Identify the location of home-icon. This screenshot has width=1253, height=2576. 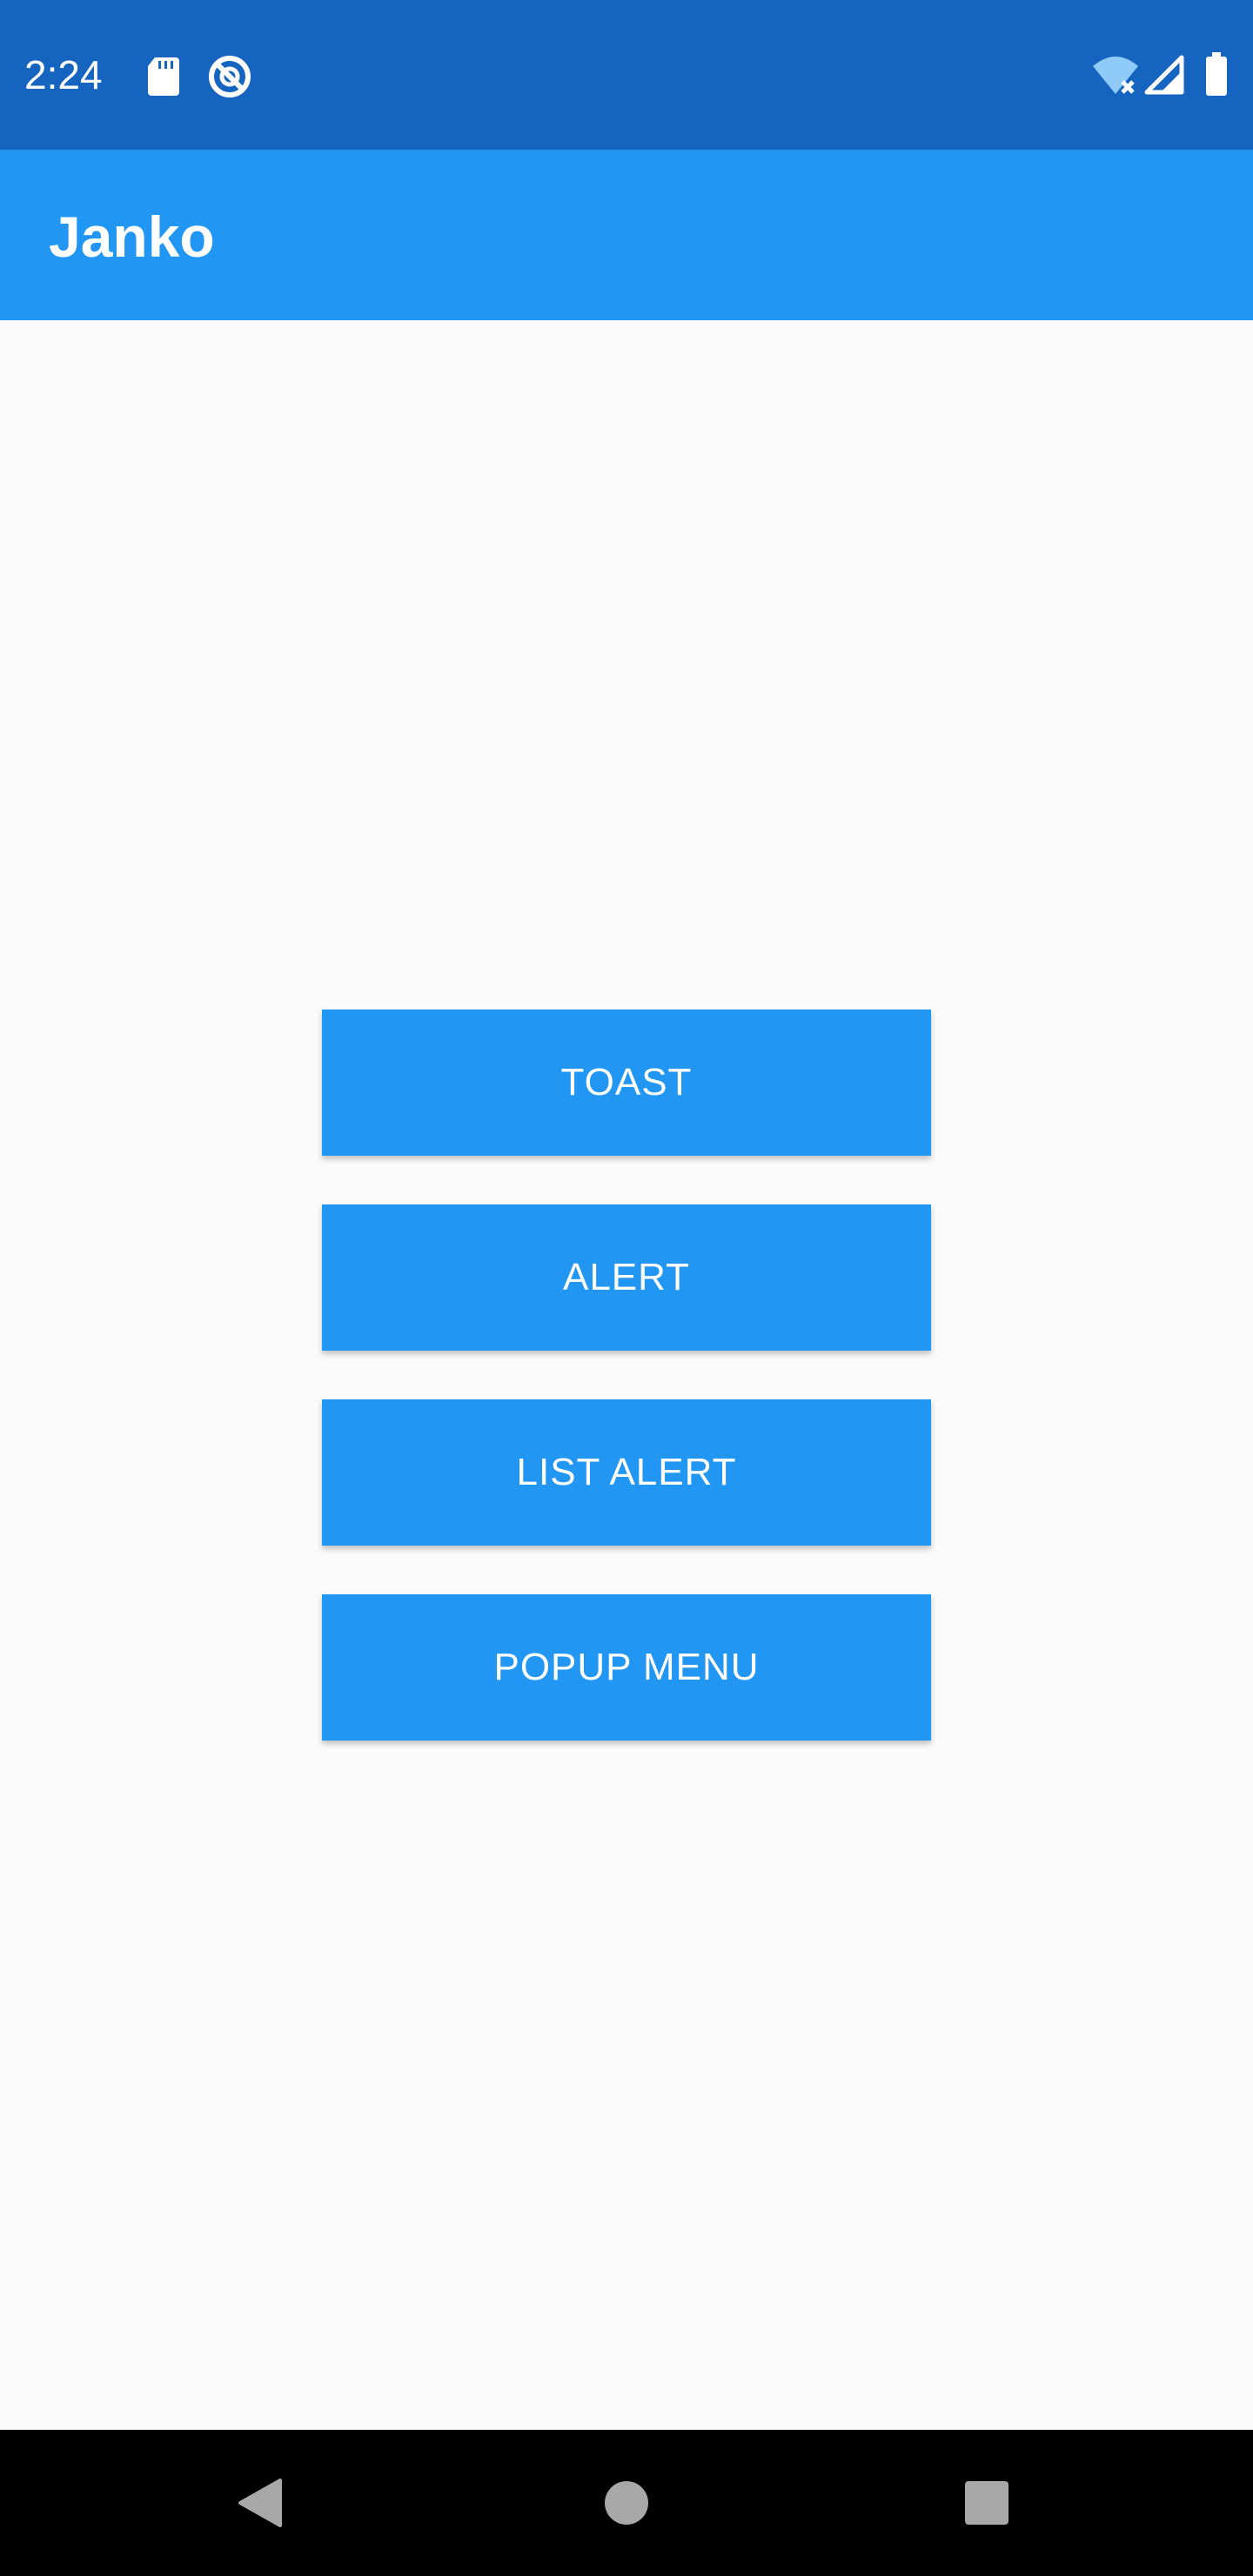
(626, 2503).